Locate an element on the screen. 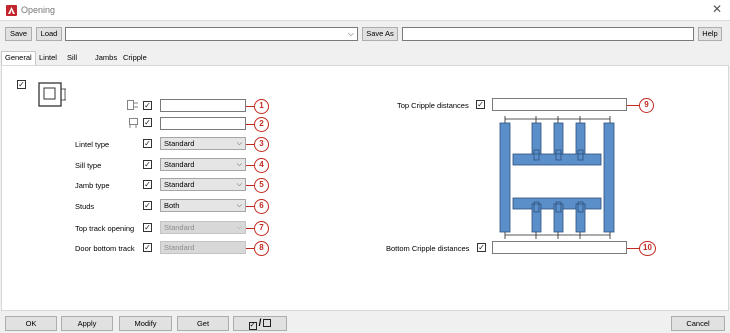  studs-label: Studs is located at coordinates (85, 206).